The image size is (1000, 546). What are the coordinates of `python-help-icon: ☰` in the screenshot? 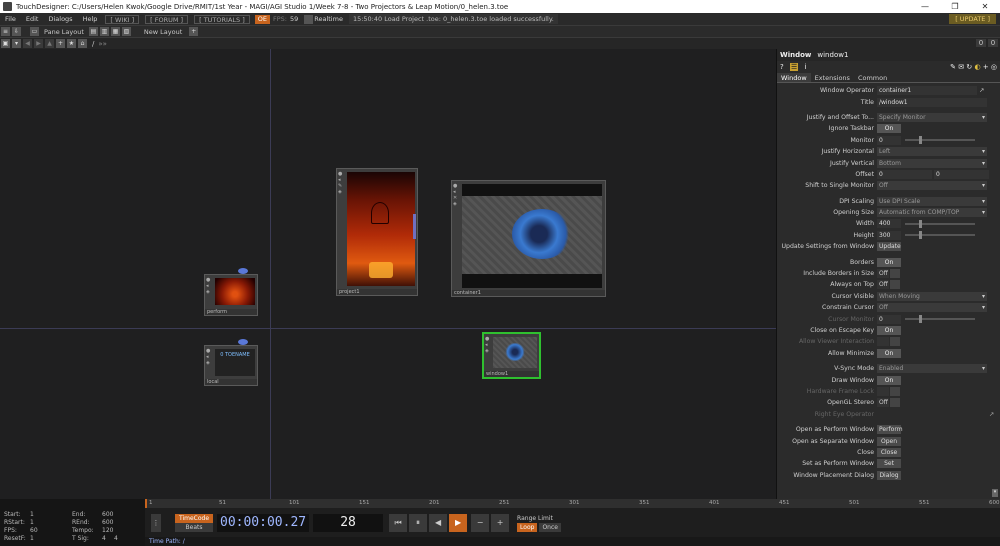 It's located at (794, 67).